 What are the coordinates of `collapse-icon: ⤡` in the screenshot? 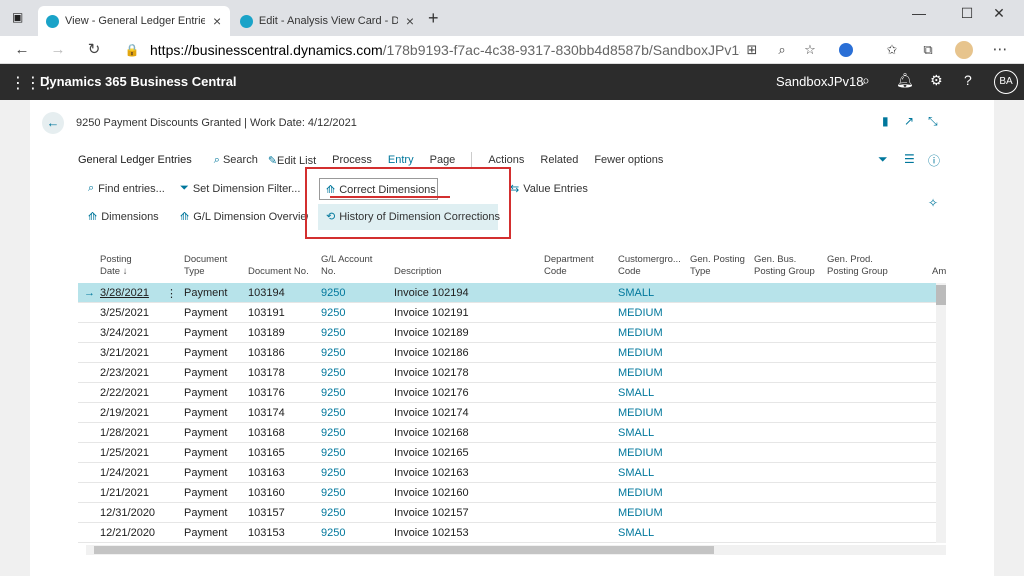 It's located at (933, 121).